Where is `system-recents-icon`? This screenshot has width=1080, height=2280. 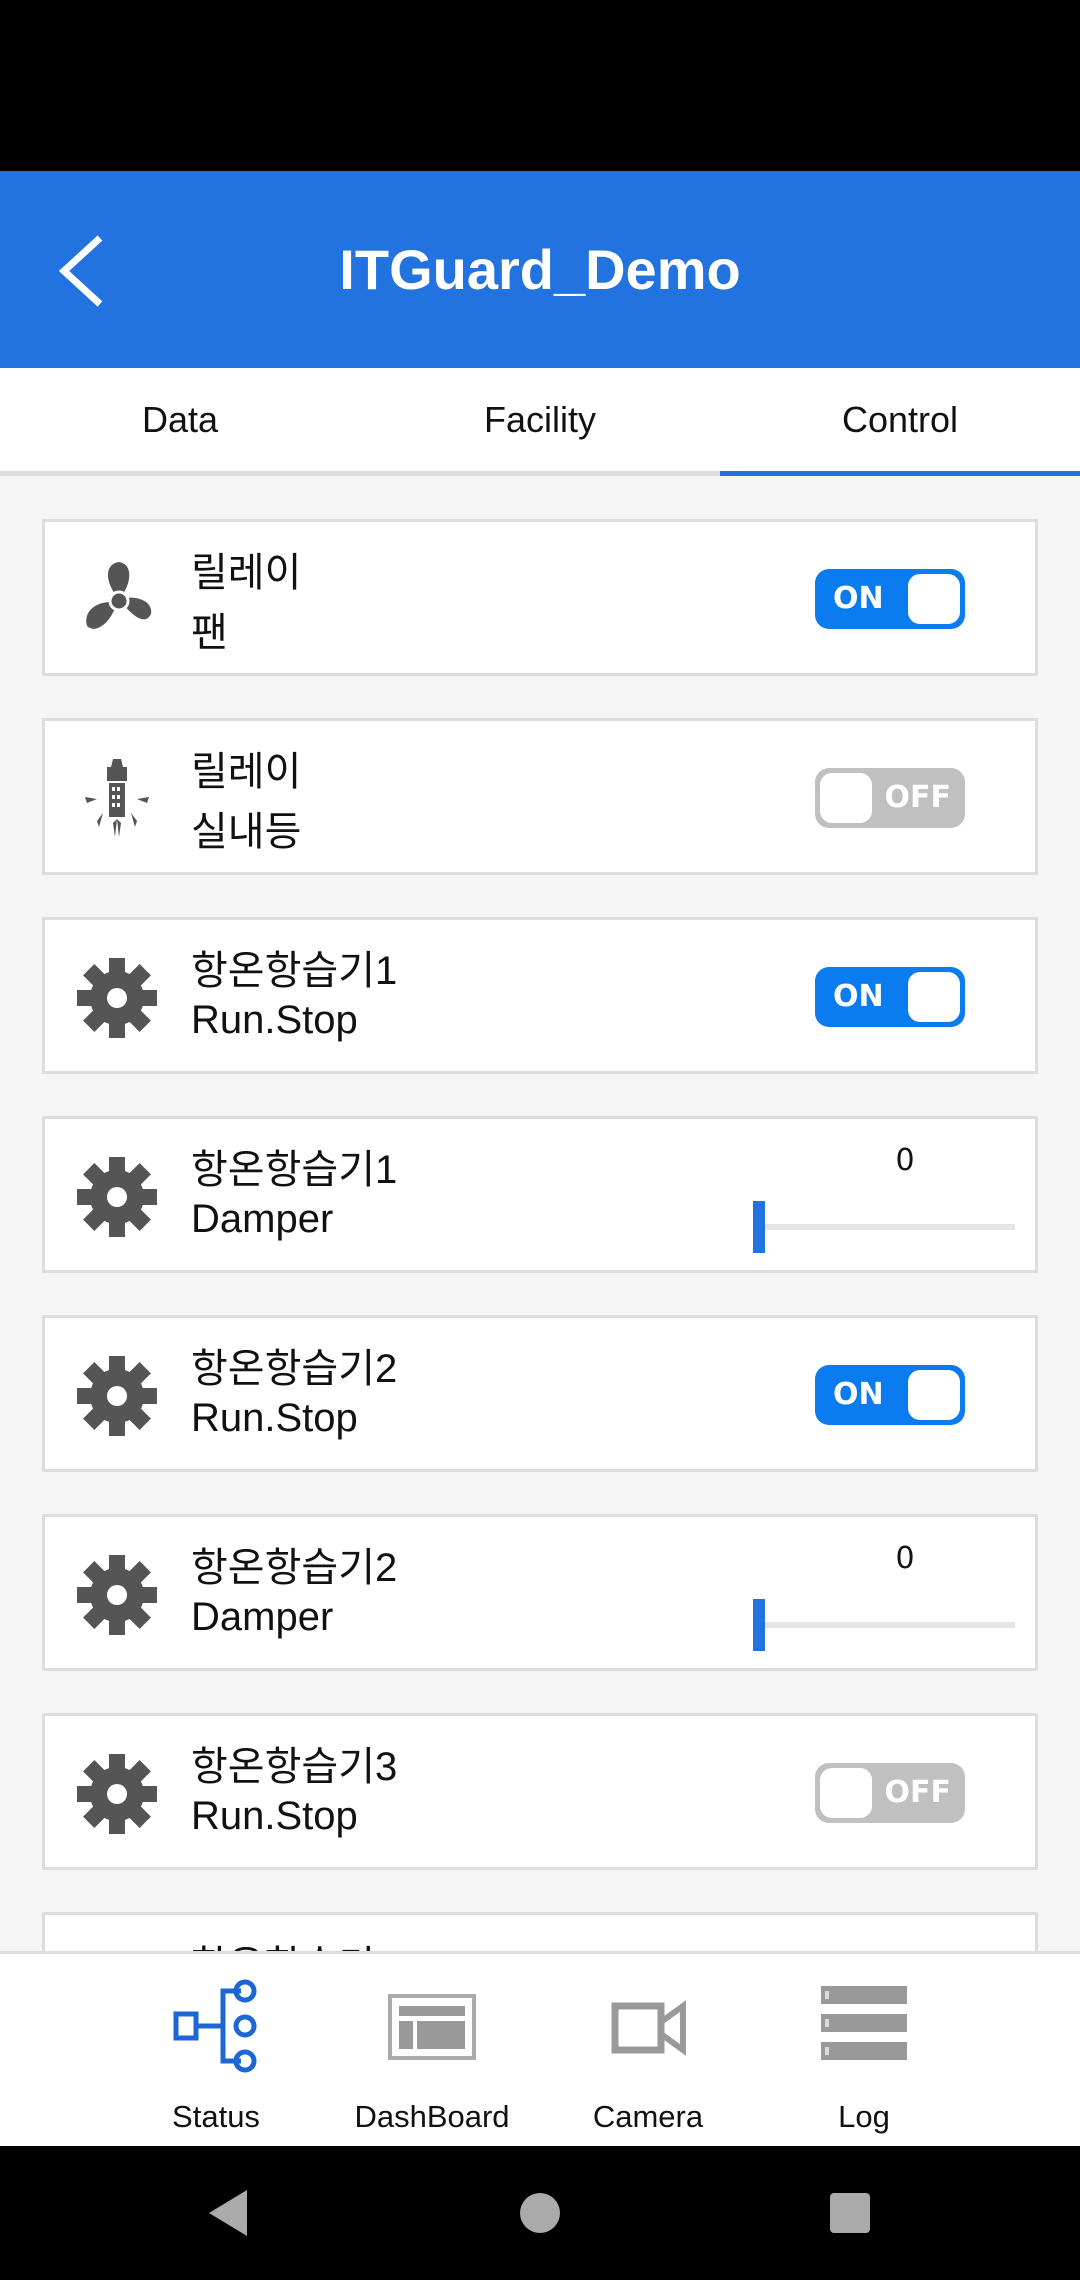
system-recents-icon is located at coordinates (850, 2213).